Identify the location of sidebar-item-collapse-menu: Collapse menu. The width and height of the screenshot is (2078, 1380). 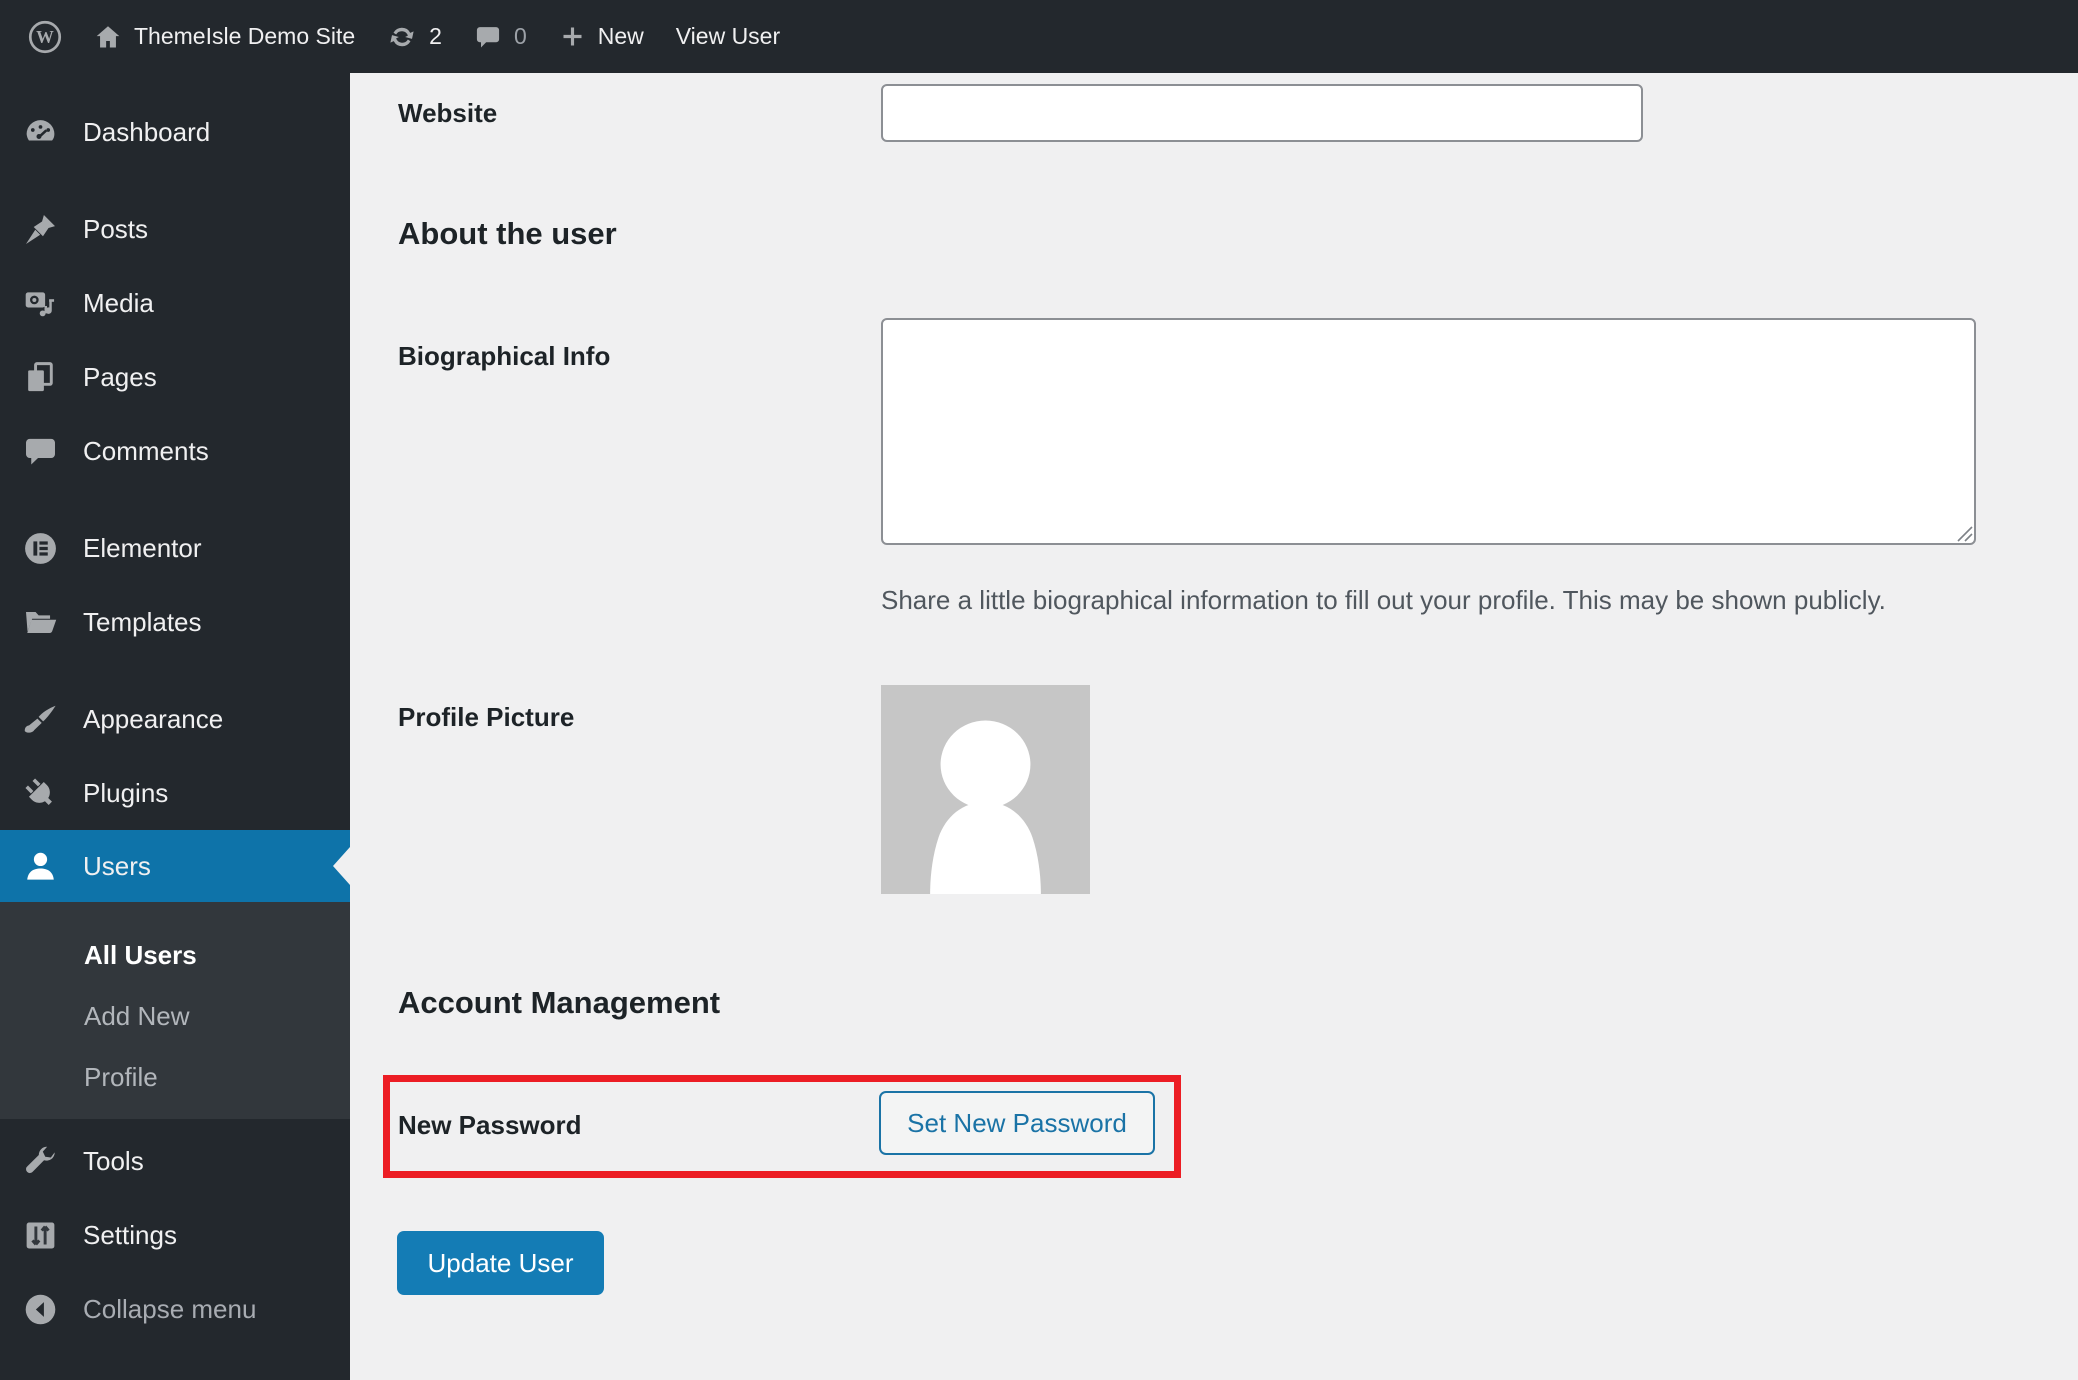
(175, 1309).